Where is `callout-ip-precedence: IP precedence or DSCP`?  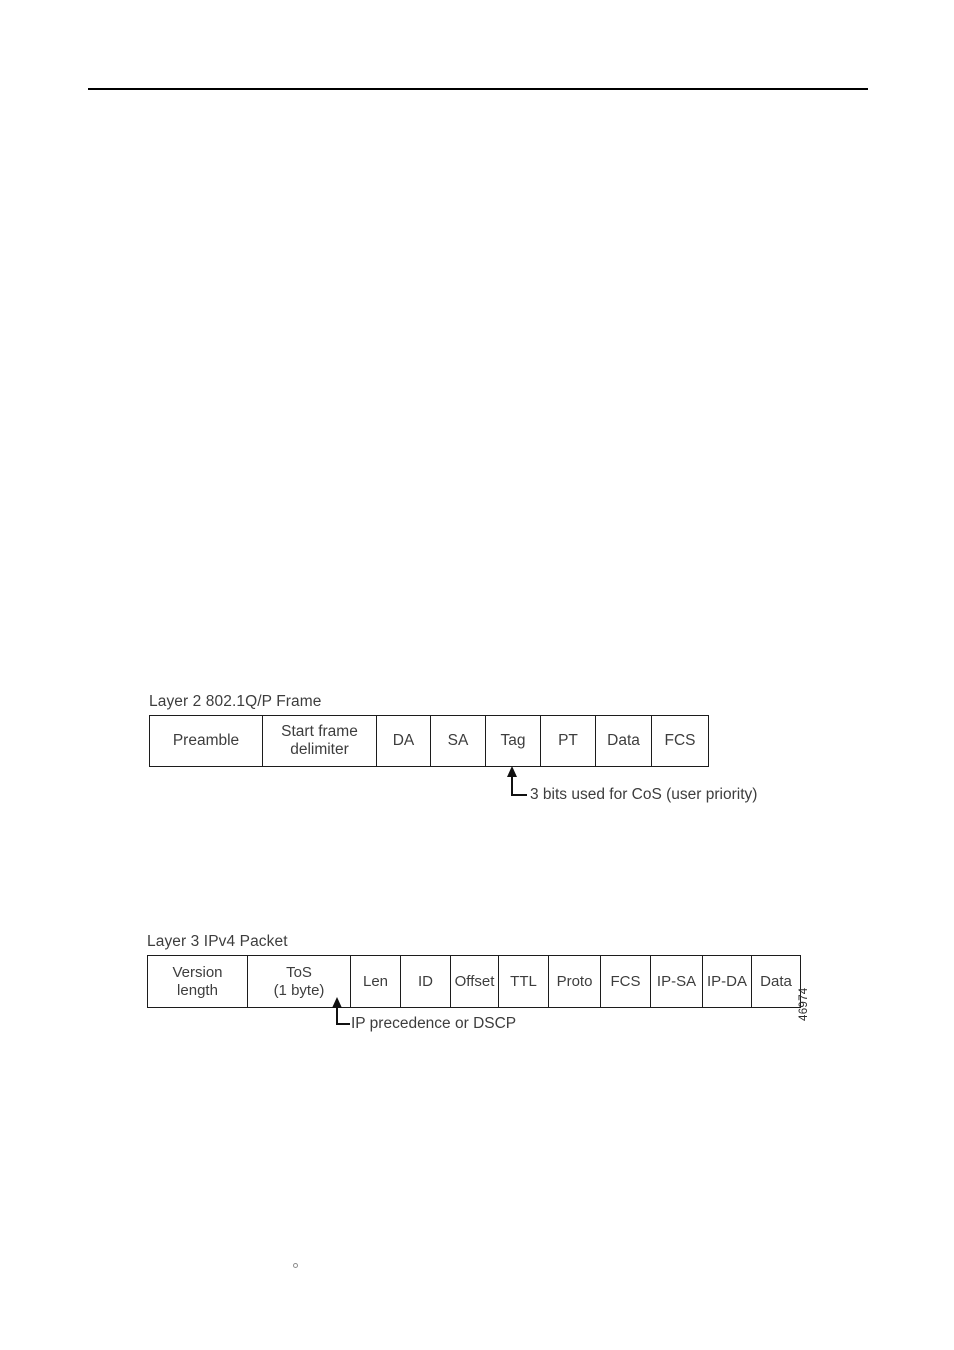 callout-ip-precedence: IP precedence or DSCP is located at coordinates (445, 1017).